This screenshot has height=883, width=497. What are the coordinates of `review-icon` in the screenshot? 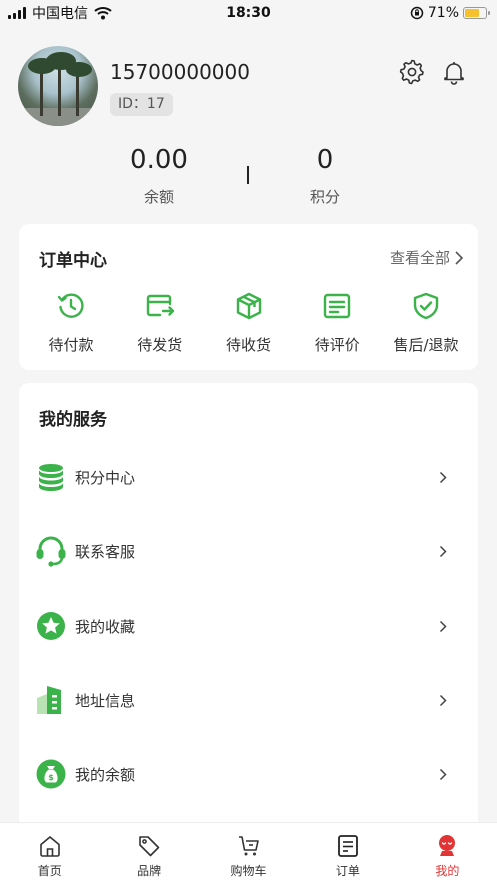 It's located at (337, 306).